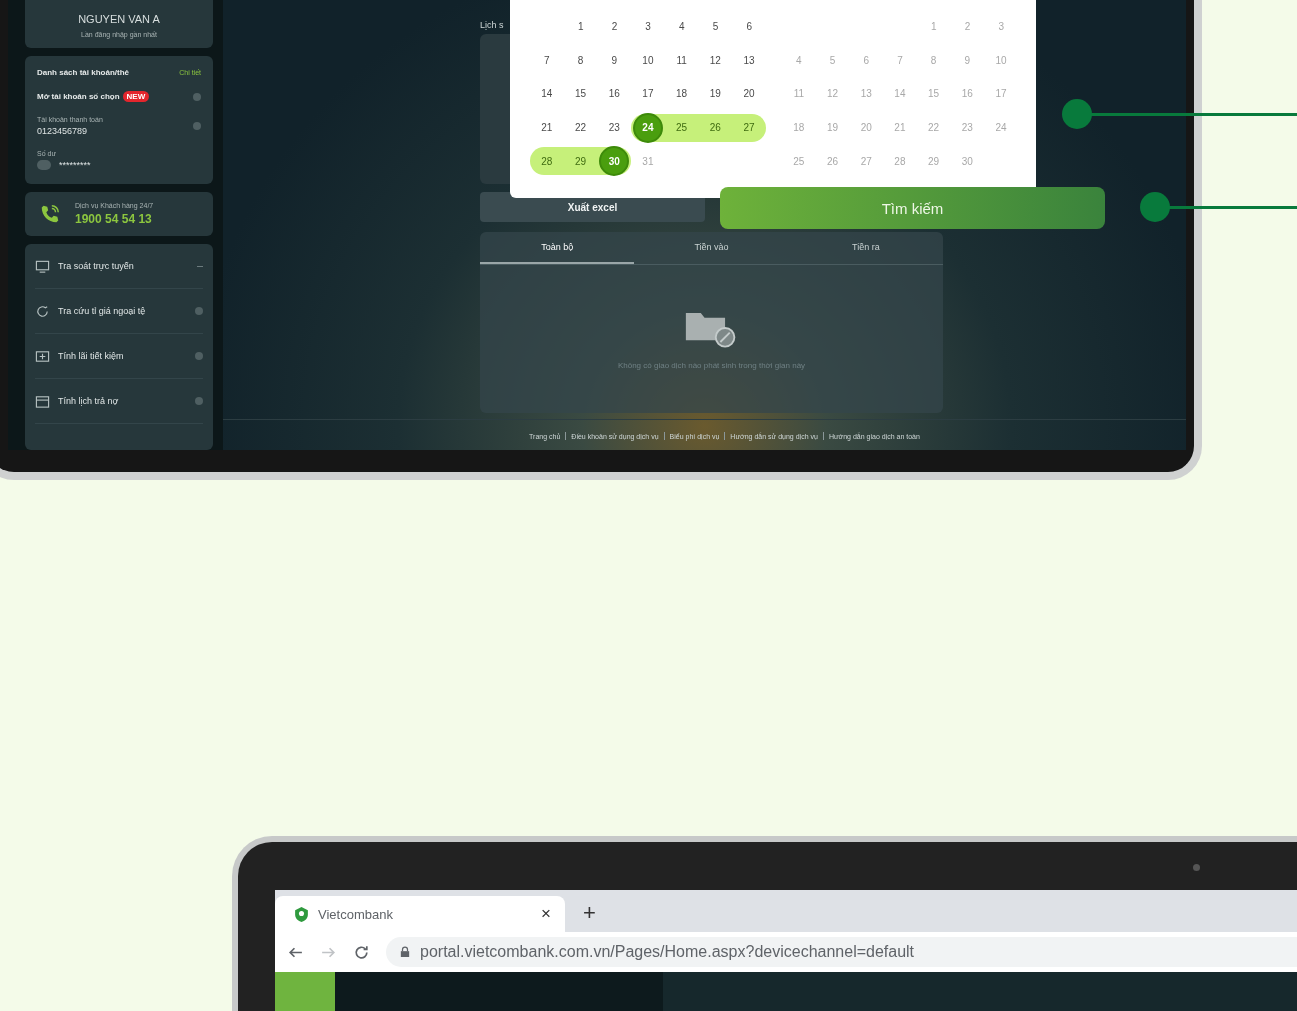  I want to click on address-bar: portal.vietcombank.com.vn/Pages/Home.aspx?devicechannel=default, so click(841, 952).